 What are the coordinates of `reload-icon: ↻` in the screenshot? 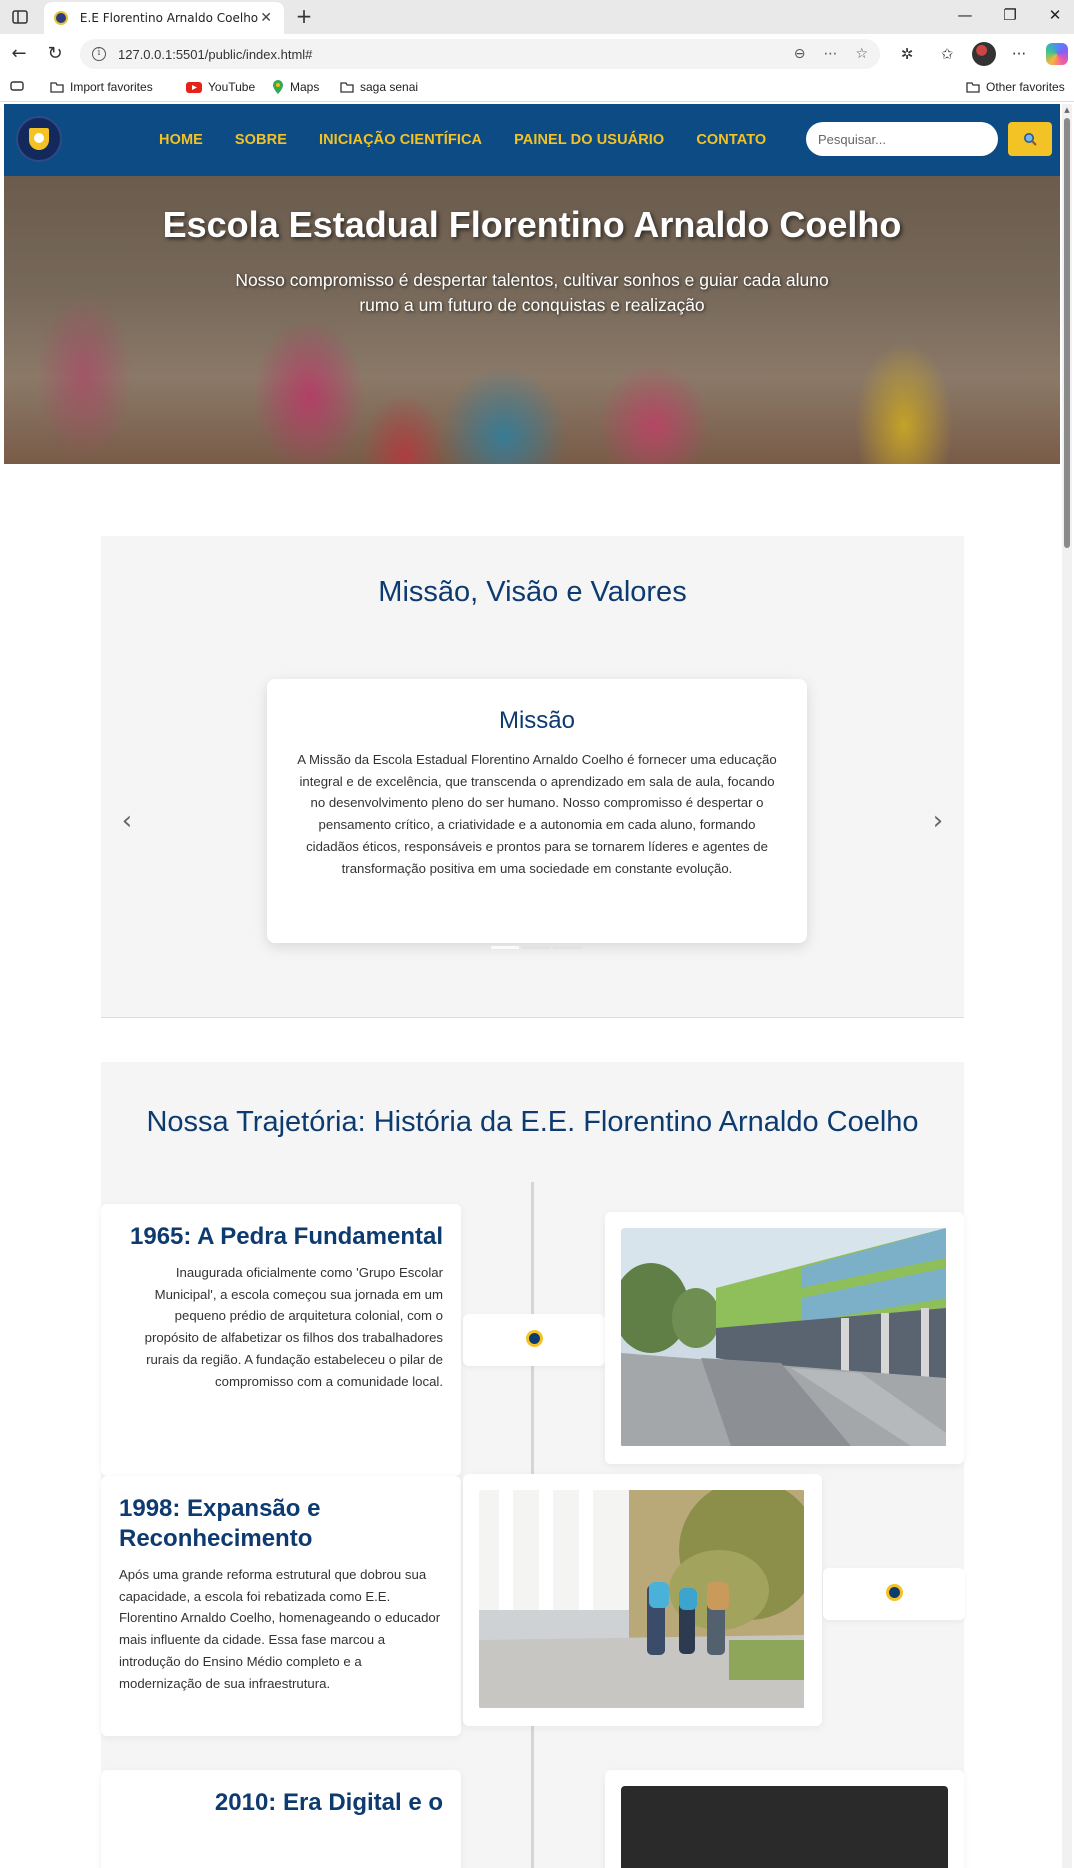 It's located at (55, 55).